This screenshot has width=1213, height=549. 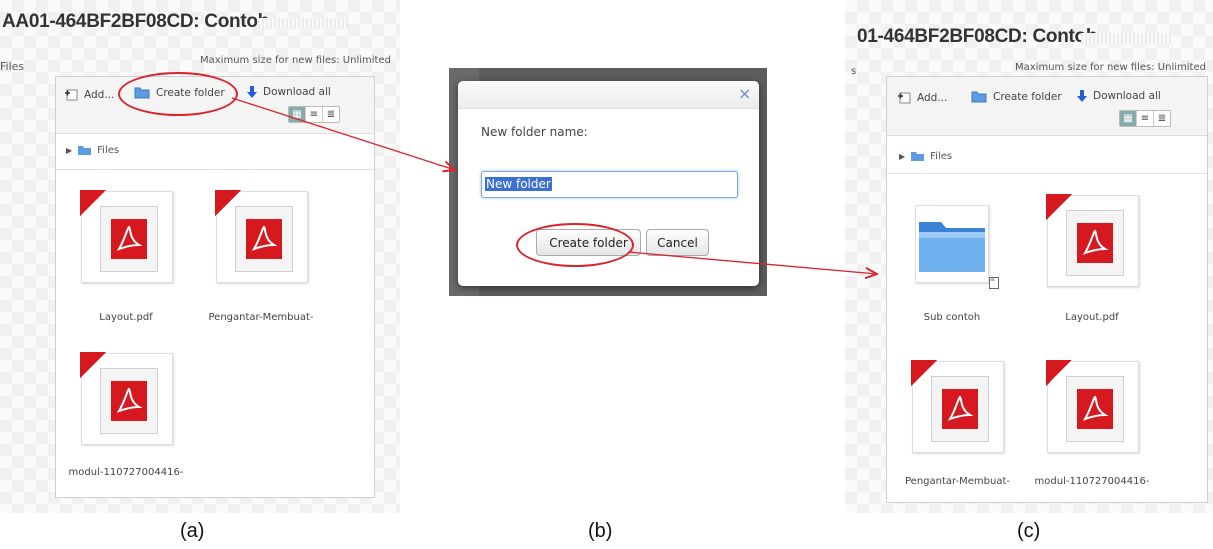 I want to click on page-title: AA01-464BF2BF08CD: Contoh, so click(x=135, y=21).